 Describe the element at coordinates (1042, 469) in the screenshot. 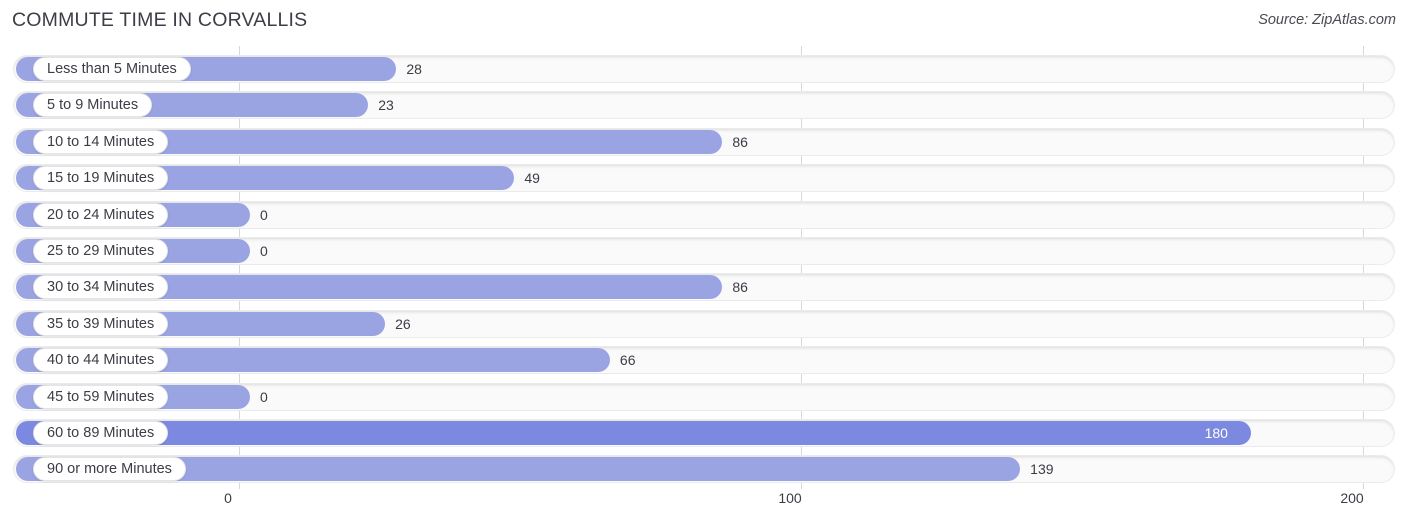

I see `bar-value-label: 139` at that location.